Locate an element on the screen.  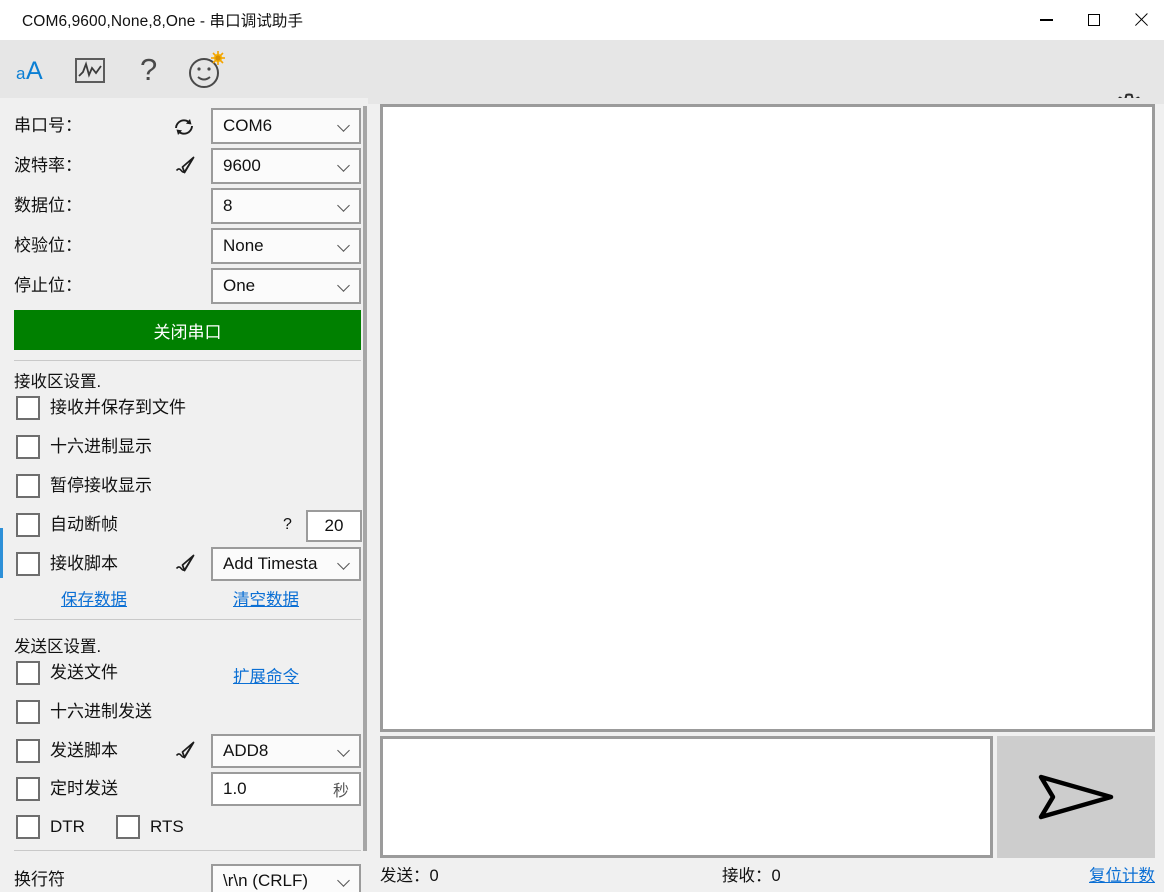
checkbox-row-pause-display: 暂停接收显示 is located at coordinates (184, 486).